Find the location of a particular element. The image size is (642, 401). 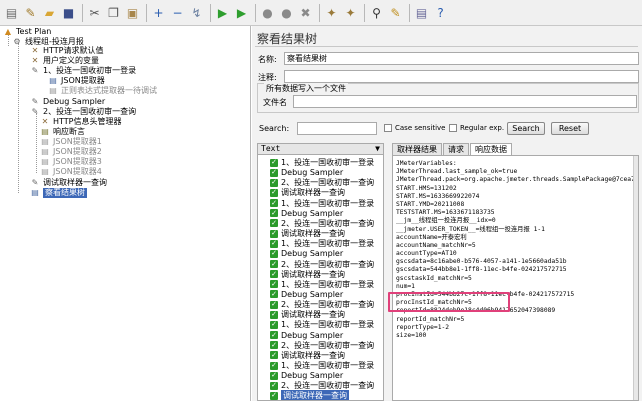

response-line: accountName=开泰宏利 is located at coordinates (431, 237).